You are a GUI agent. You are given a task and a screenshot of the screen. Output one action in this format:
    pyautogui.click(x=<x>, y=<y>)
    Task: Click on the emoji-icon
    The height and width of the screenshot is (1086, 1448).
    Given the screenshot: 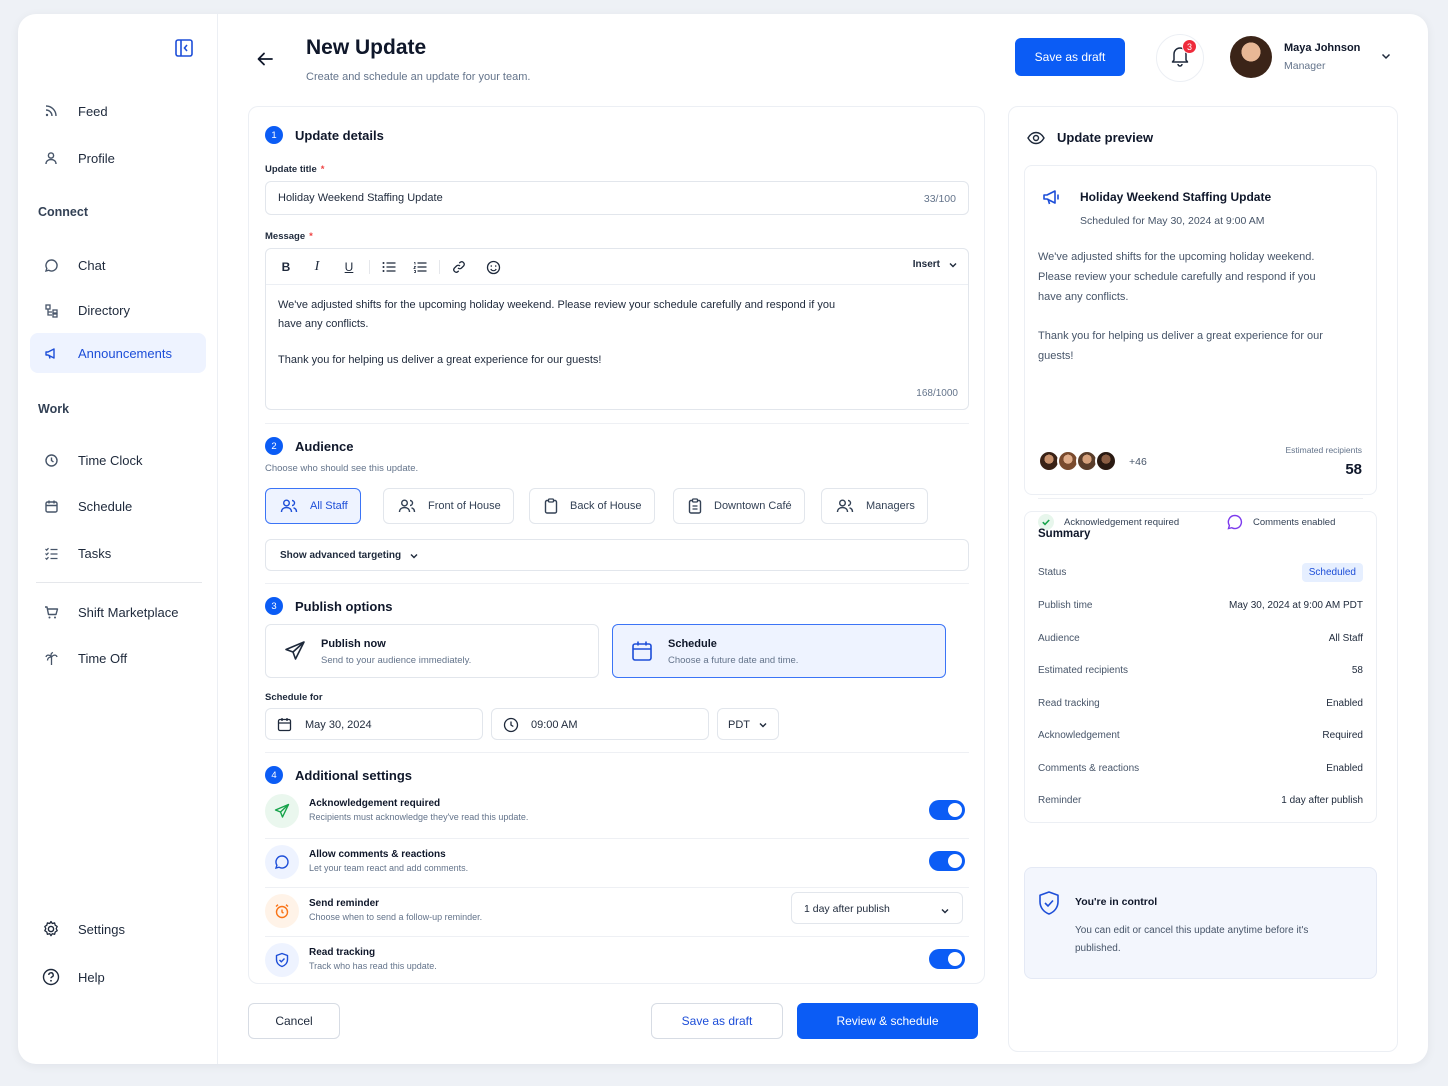 What is the action you would take?
    pyautogui.click(x=493, y=267)
    